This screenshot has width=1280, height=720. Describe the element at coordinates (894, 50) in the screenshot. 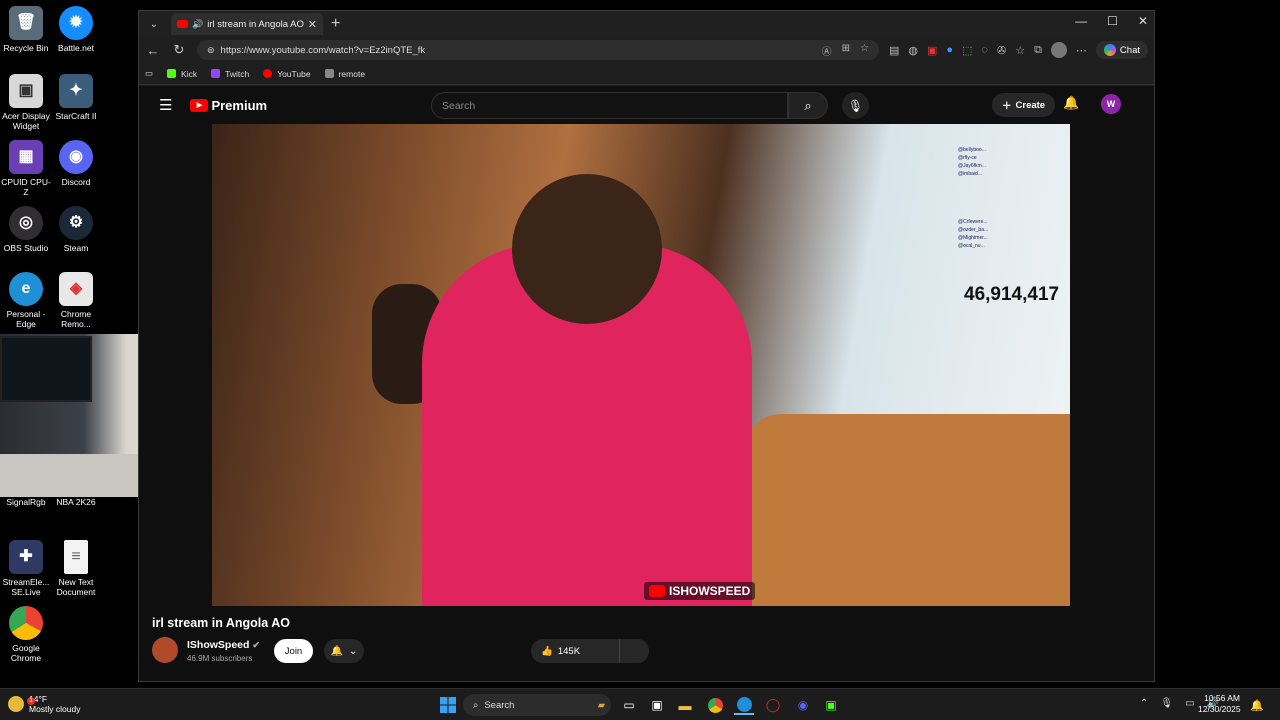

I see `extension-icon: ▤` at that location.